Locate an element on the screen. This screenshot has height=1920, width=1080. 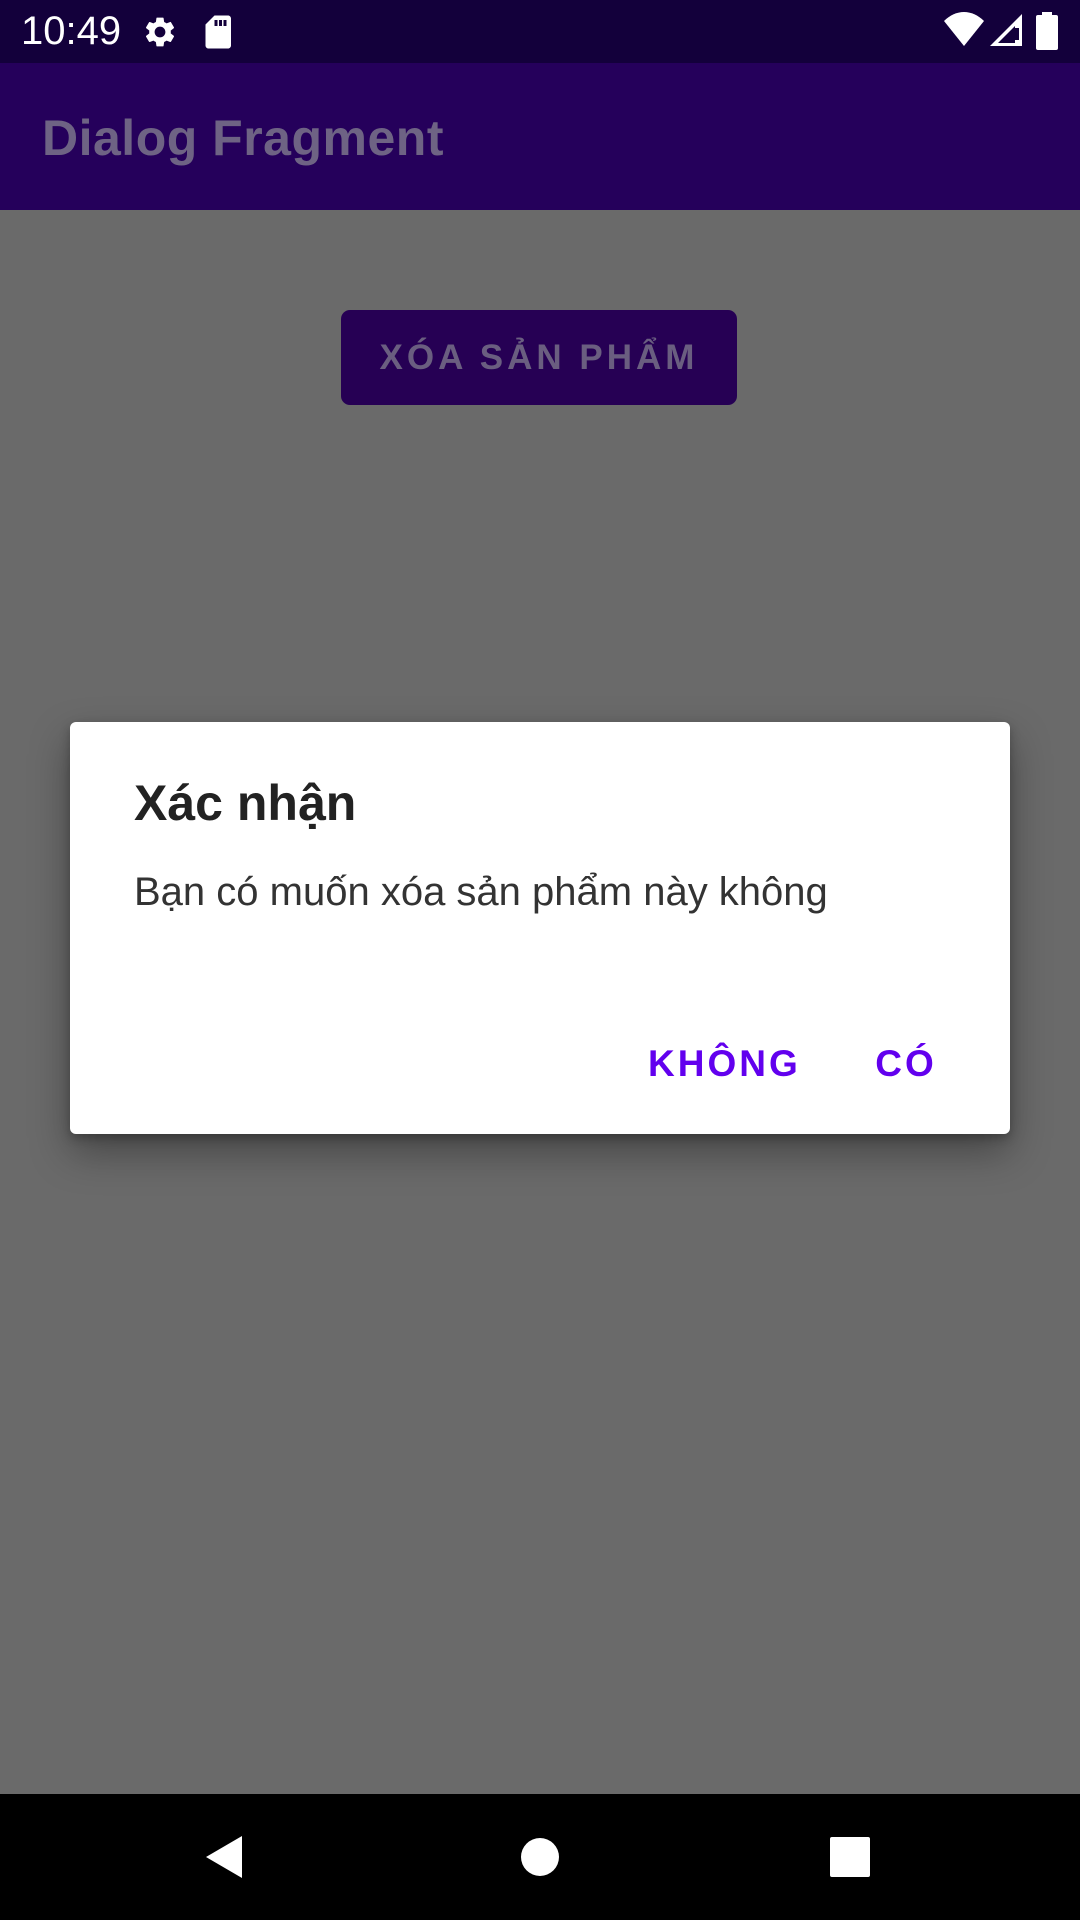
settings-icon is located at coordinates (160, 34).